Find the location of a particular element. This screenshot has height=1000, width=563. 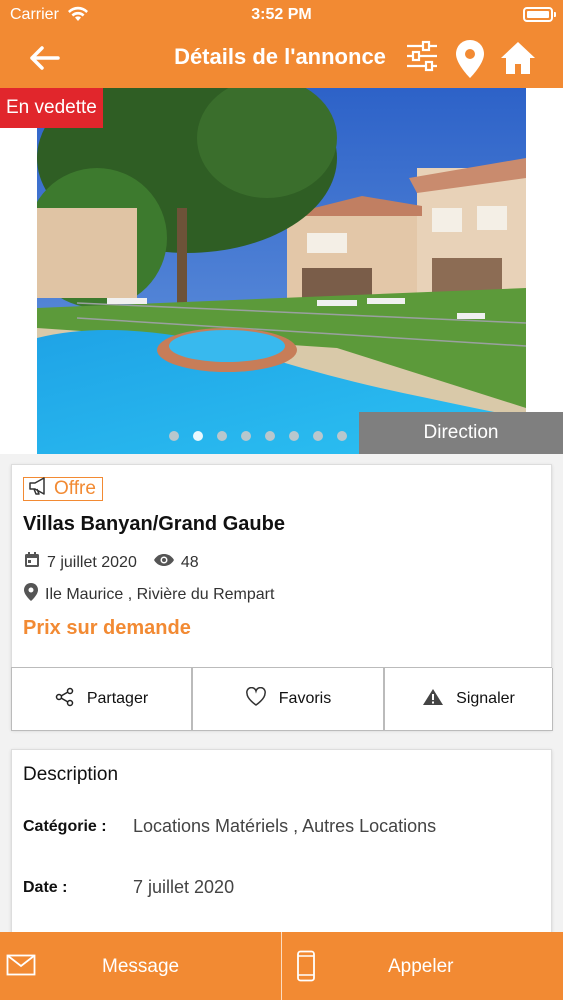

favorite-button: Favoris is located at coordinates (288, 699).